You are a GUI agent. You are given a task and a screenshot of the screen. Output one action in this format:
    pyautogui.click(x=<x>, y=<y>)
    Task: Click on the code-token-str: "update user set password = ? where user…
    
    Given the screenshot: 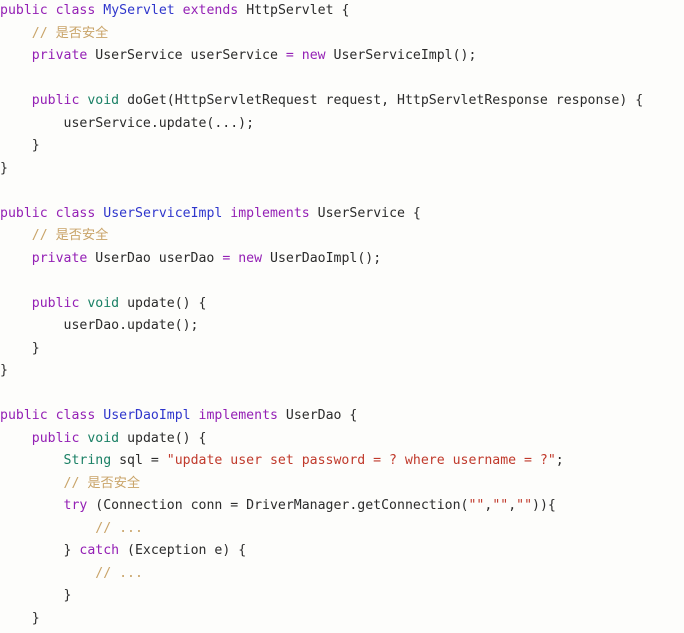 What is the action you would take?
    pyautogui.click(x=361, y=460)
    